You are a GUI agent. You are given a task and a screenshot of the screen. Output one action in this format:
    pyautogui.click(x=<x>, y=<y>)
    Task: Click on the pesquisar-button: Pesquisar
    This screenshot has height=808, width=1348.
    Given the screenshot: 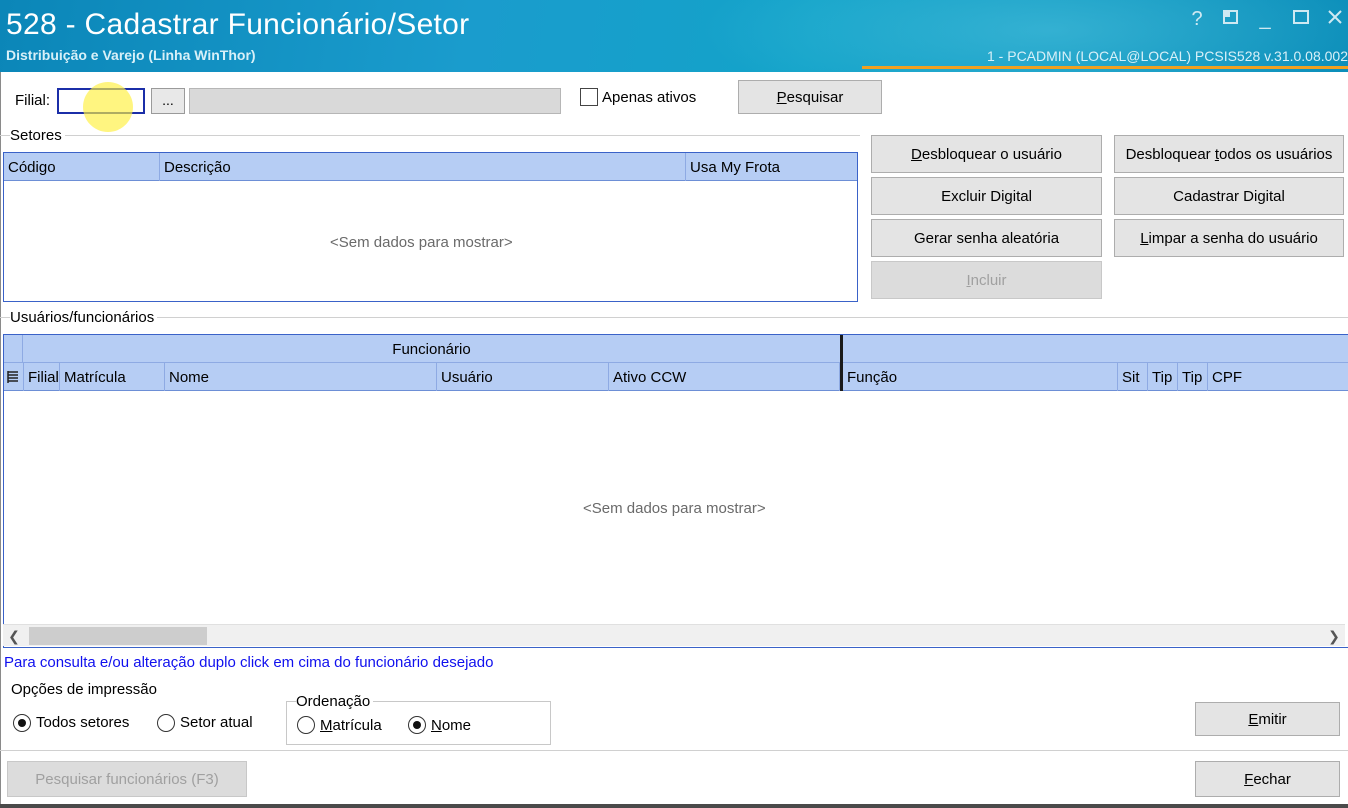 What is the action you would take?
    pyautogui.click(x=810, y=97)
    